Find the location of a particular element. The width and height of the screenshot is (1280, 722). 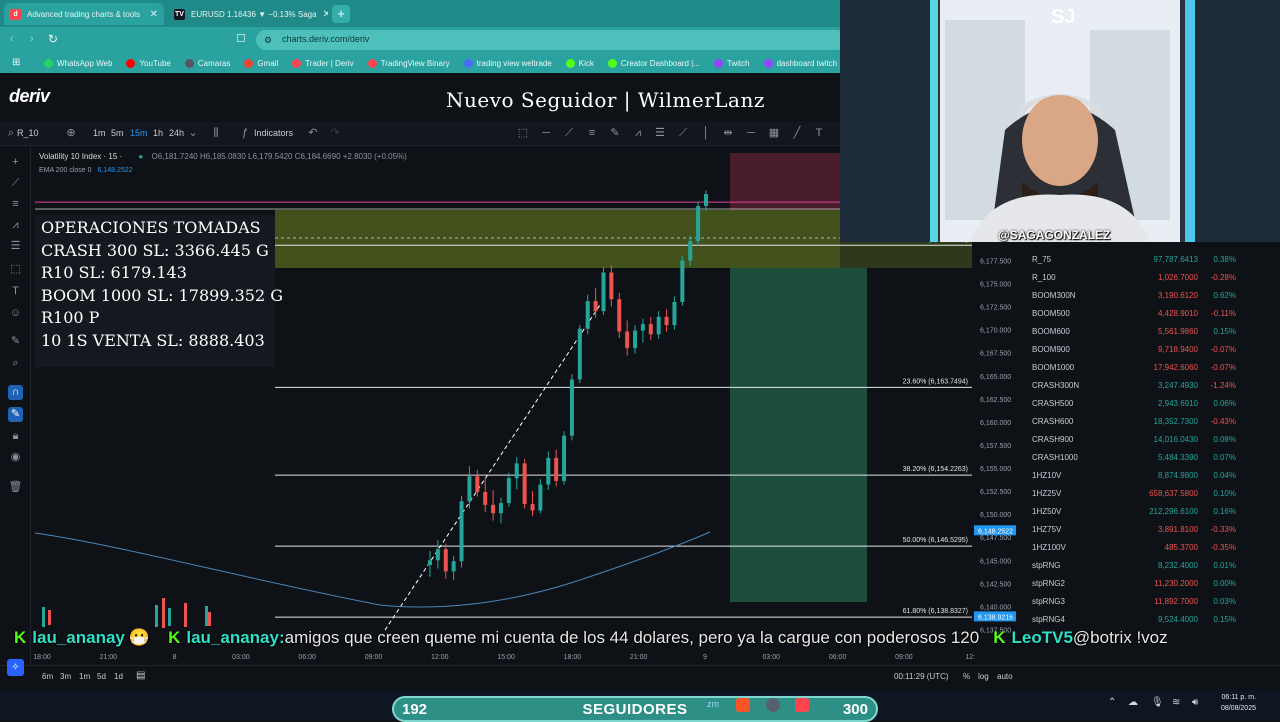

watchlist-change: 0.04% is located at coordinates (1224, 475).